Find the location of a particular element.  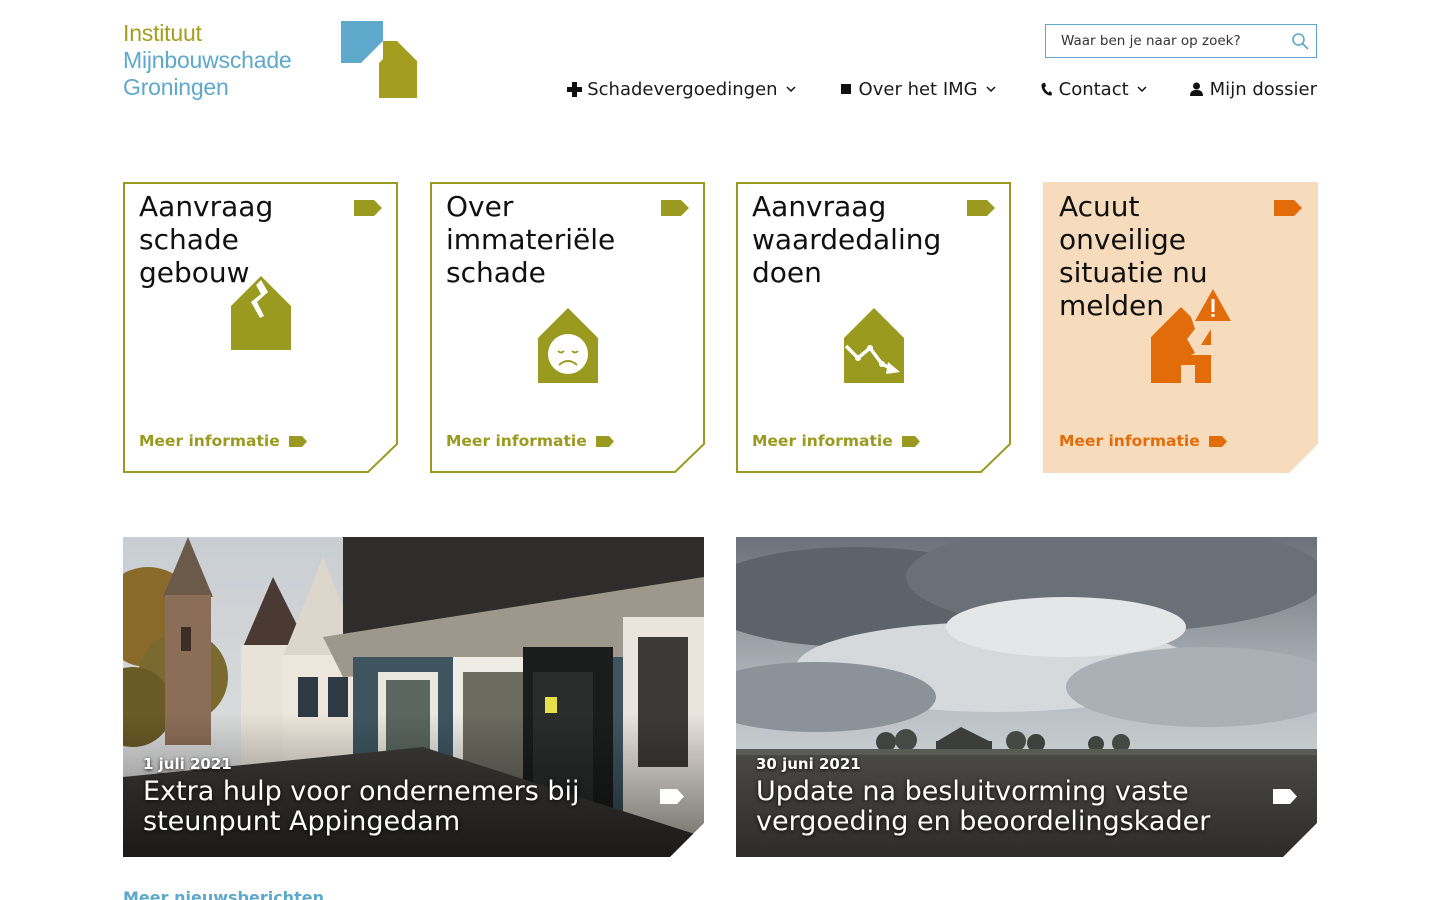

tile-title: Over immateriële schade is located at coordinates (531, 239).